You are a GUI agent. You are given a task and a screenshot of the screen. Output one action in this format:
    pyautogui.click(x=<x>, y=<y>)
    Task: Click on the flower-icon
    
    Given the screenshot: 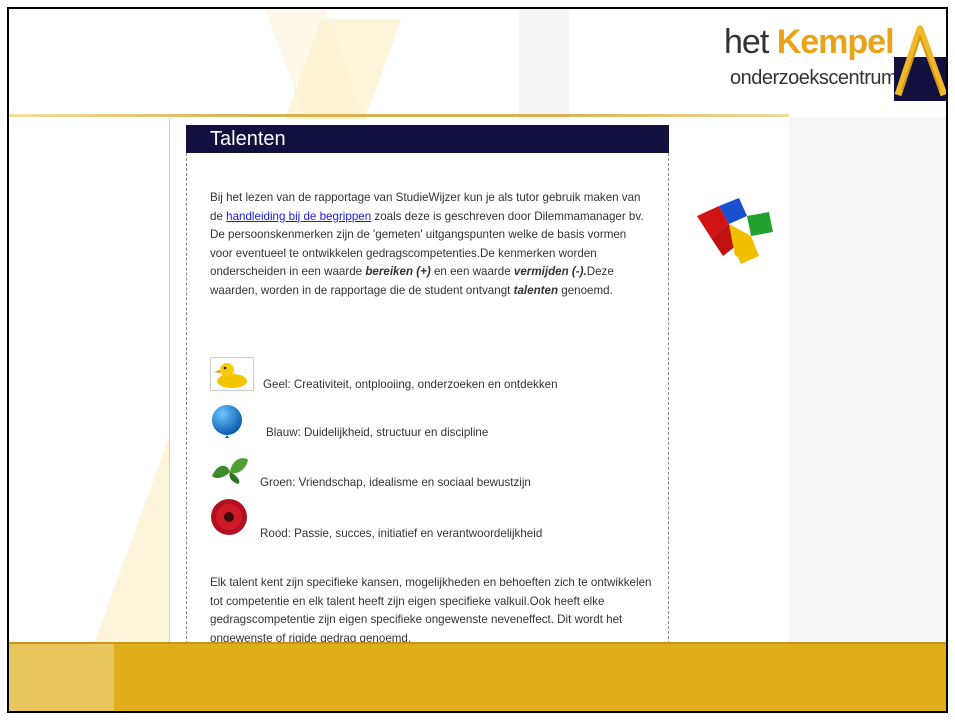 What is the action you would take?
    pyautogui.click(x=229, y=517)
    